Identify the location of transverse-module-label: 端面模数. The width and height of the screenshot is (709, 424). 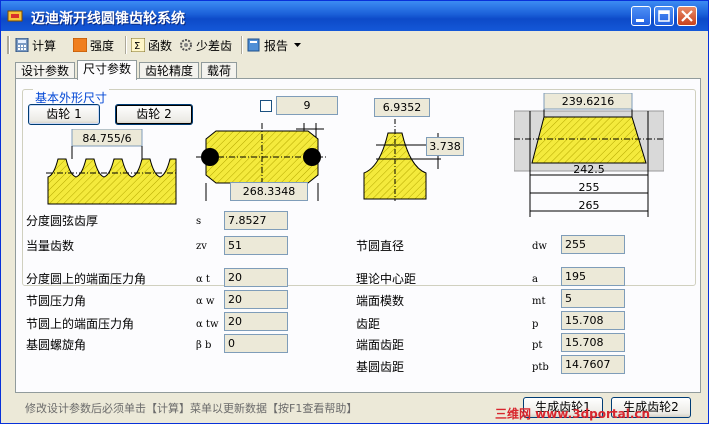
(380, 301).